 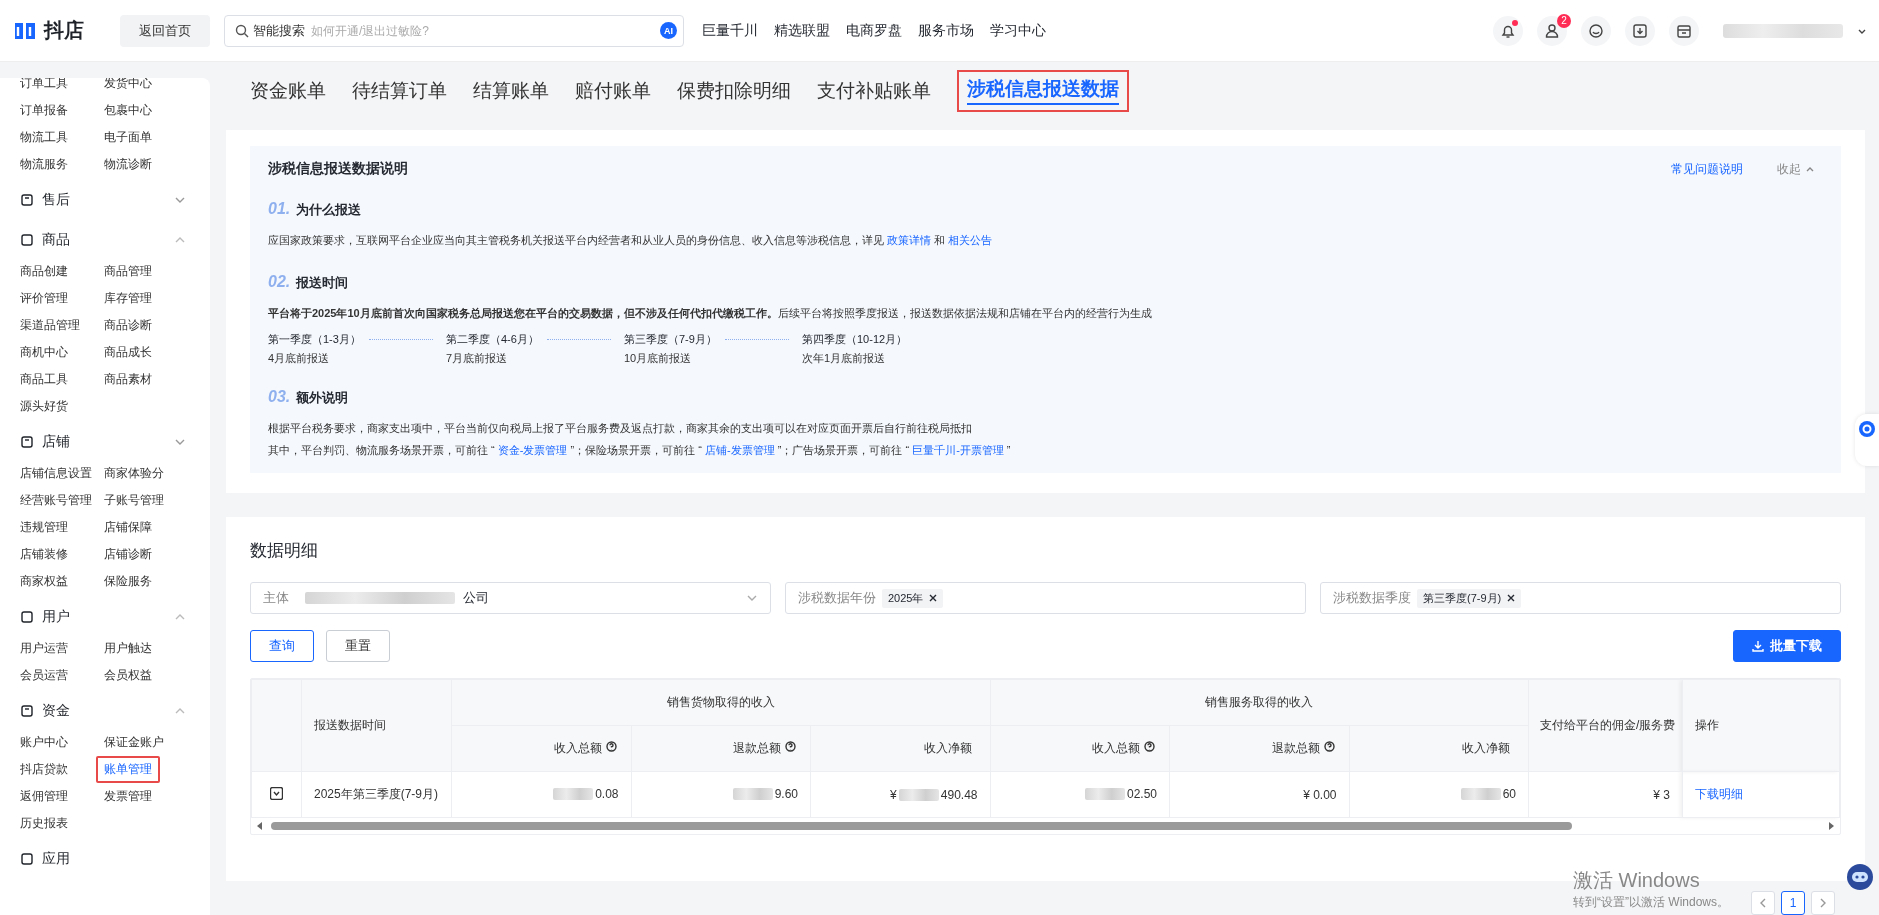 I want to click on collapse-button: 收起, so click(x=1796, y=169).